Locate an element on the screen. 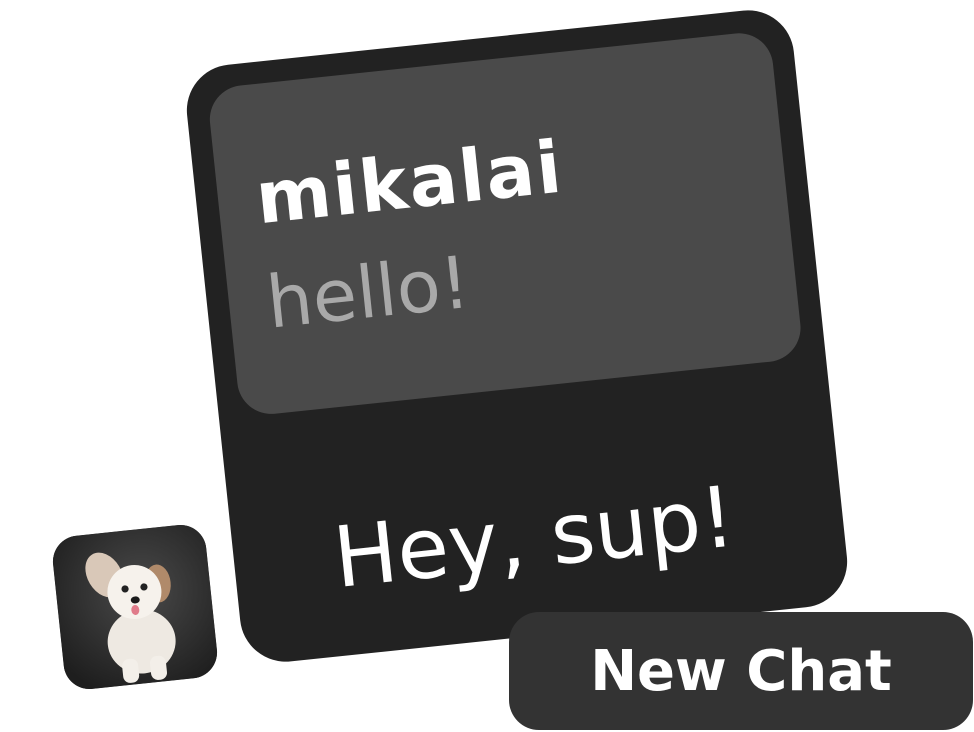 The width and height of the screenshot is (974, 732). new-chat-button-label: New Chat is located at coordinates (741, 671).